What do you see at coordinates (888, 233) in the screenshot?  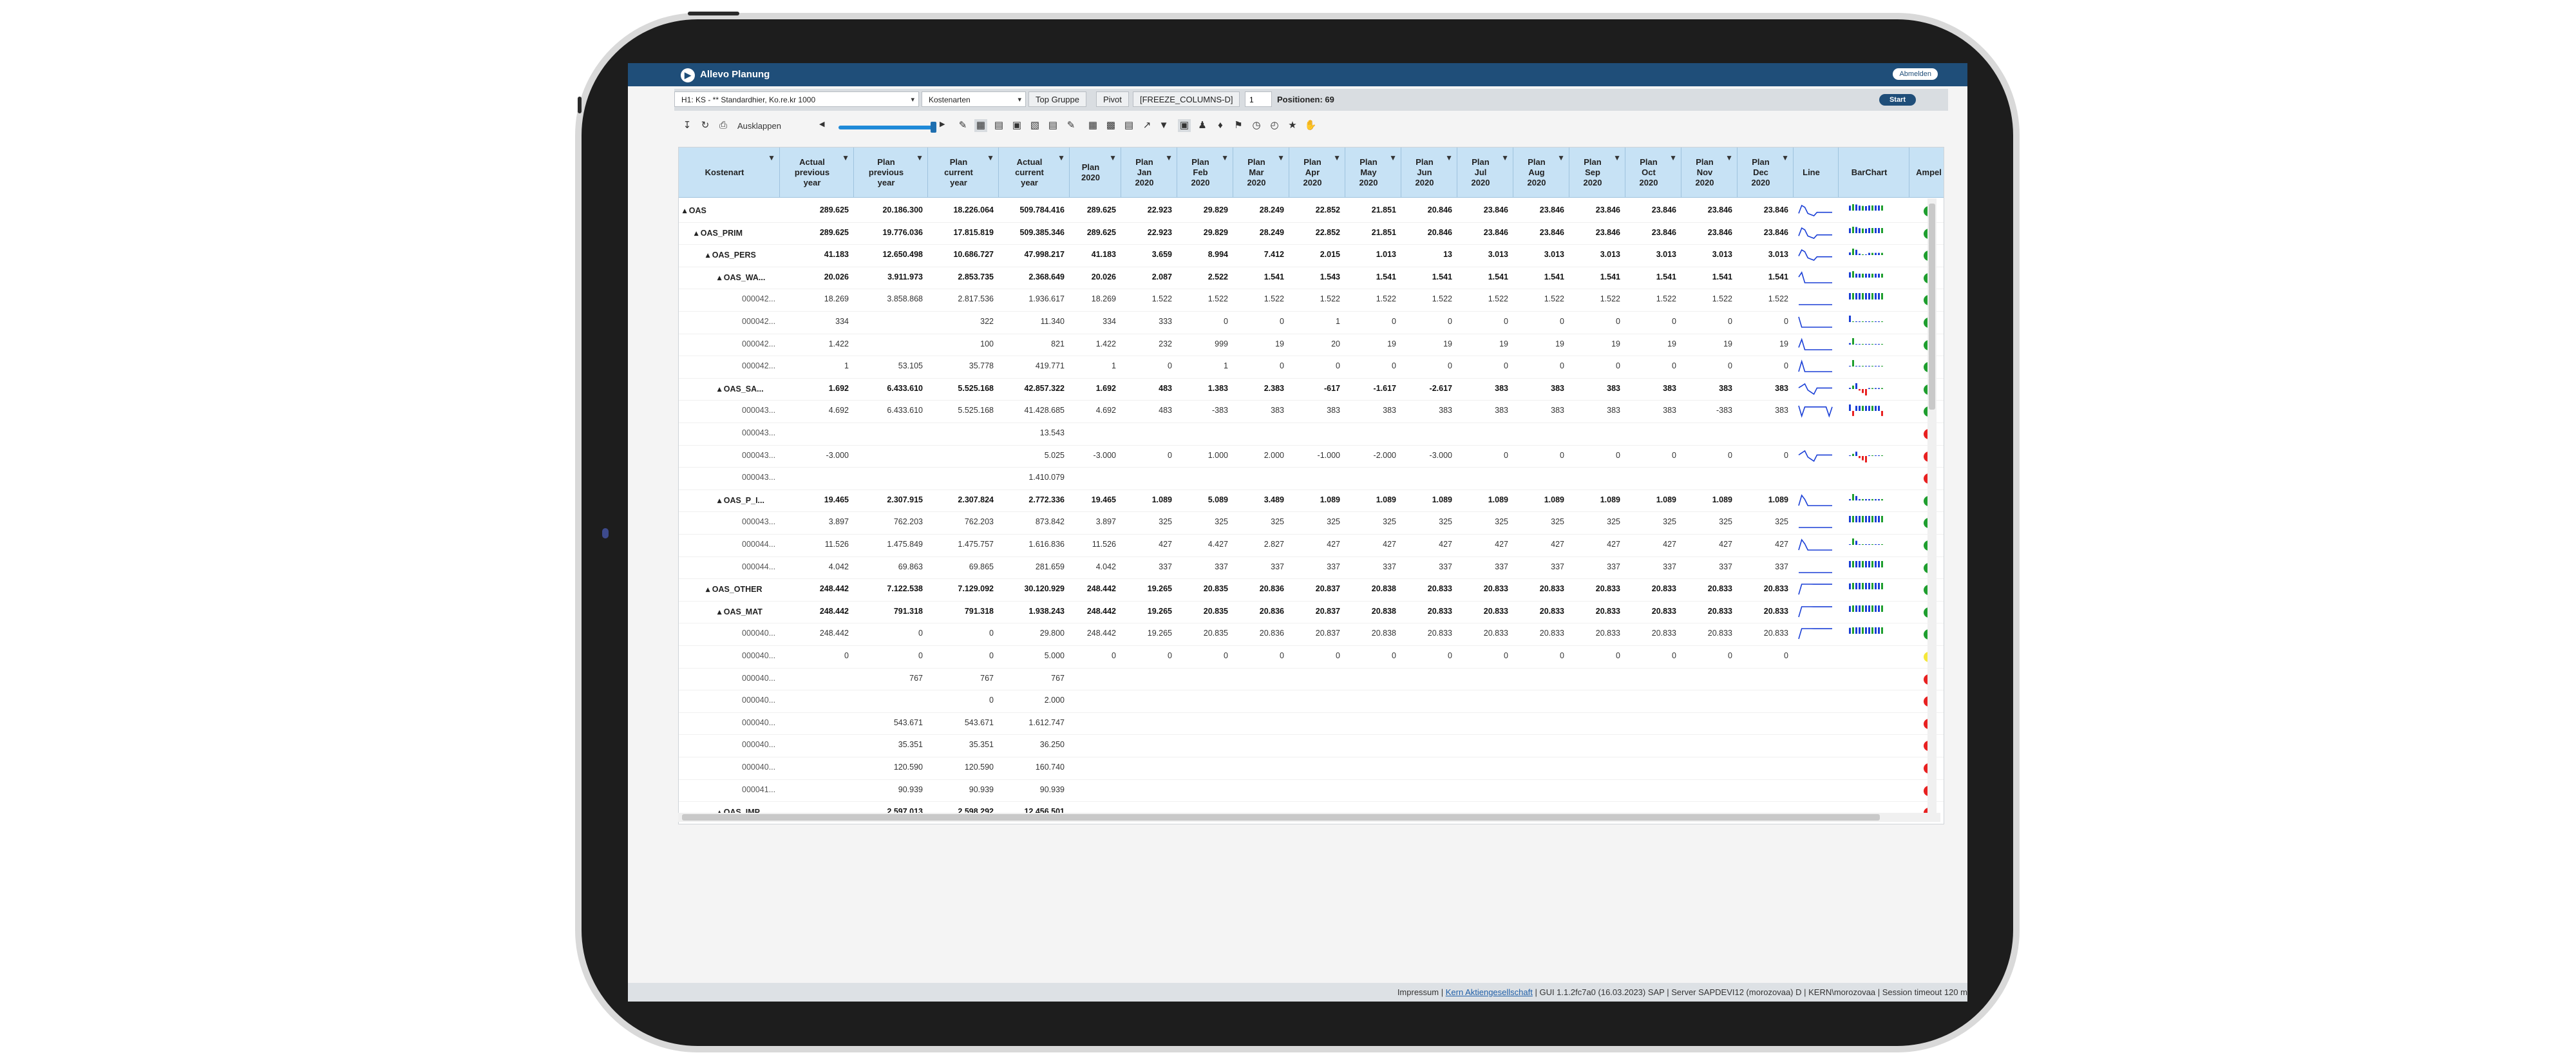 I see `table-cell: 19.776.036` at bounding box center [888, 233].